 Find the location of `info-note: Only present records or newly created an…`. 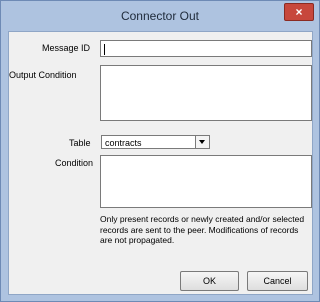

info-note: Only present records or newly created an… is located at coordinates (202, 229).